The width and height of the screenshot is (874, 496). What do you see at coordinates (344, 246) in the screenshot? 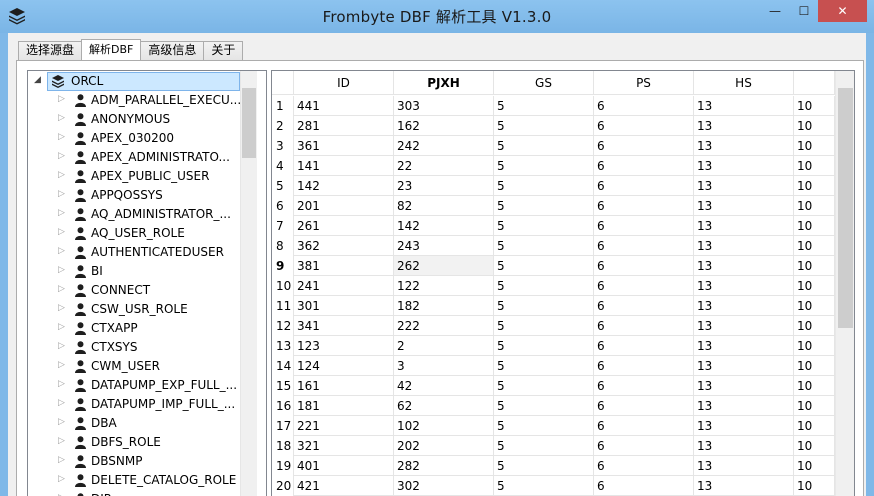
I see `table-cell: 362` at bounding box center [344, 246].